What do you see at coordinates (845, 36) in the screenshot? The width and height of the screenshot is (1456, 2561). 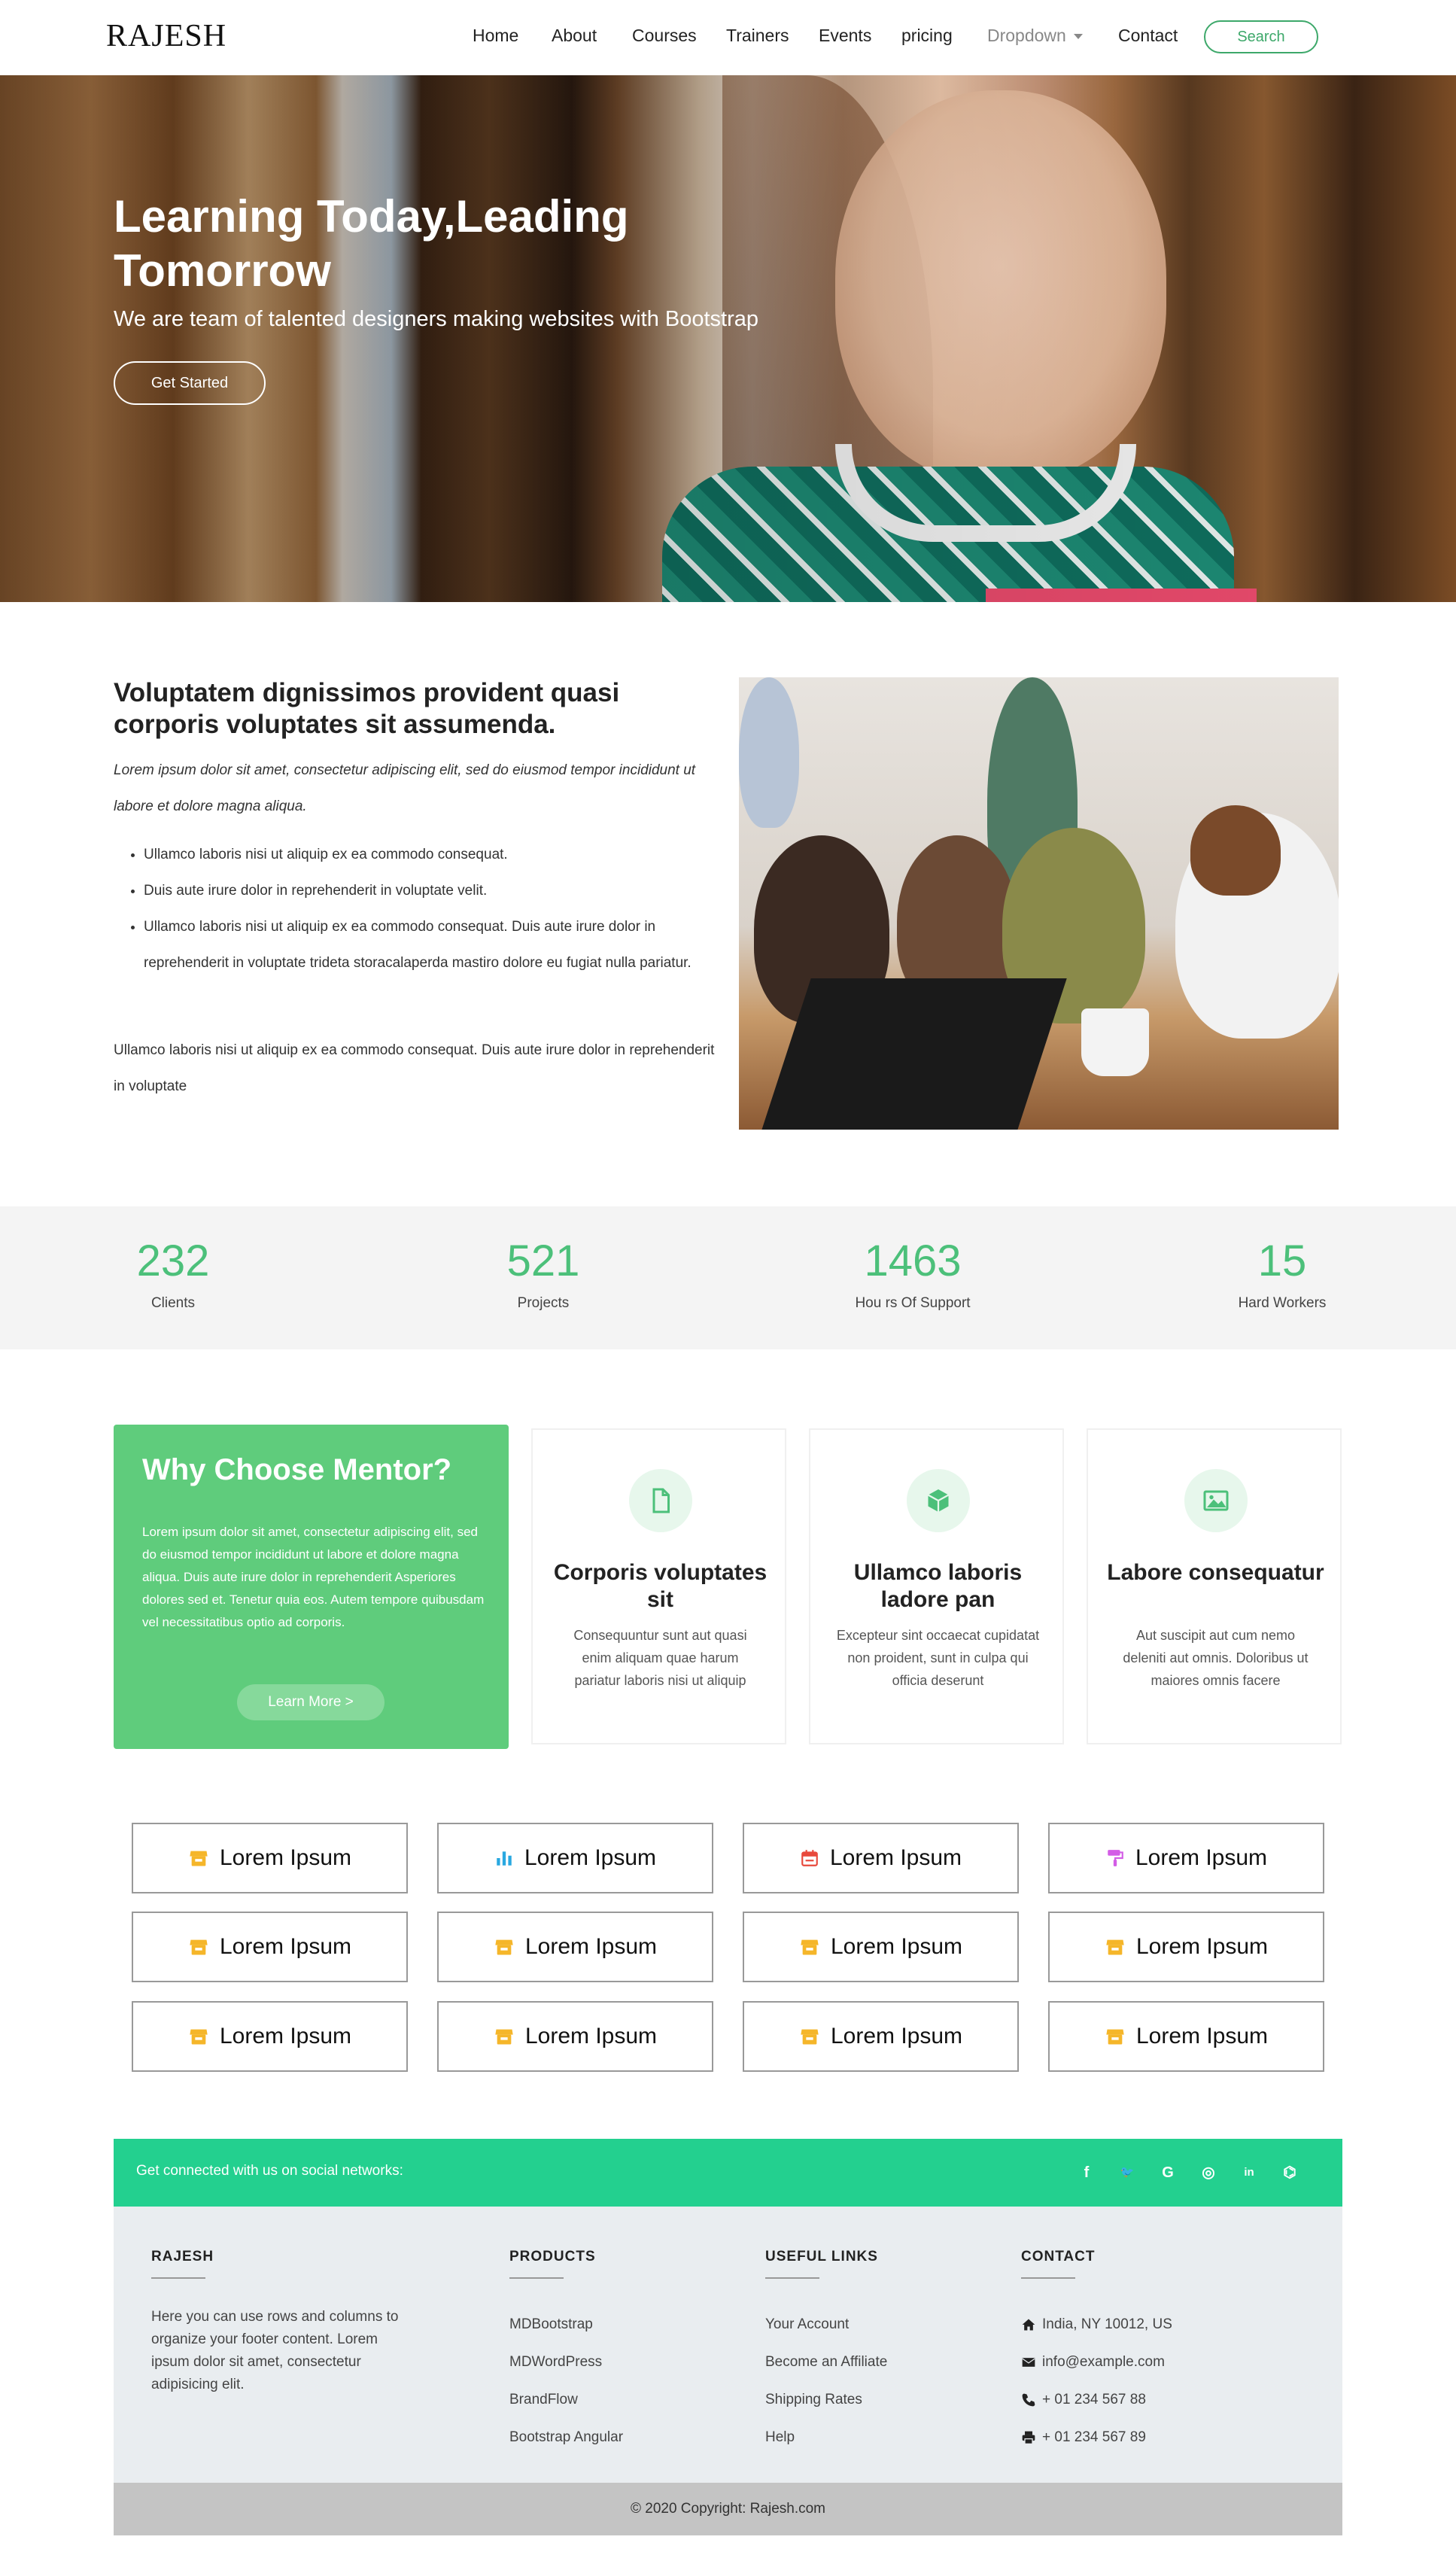 I see `nav-events: Events` at bounding box center [845, 36].